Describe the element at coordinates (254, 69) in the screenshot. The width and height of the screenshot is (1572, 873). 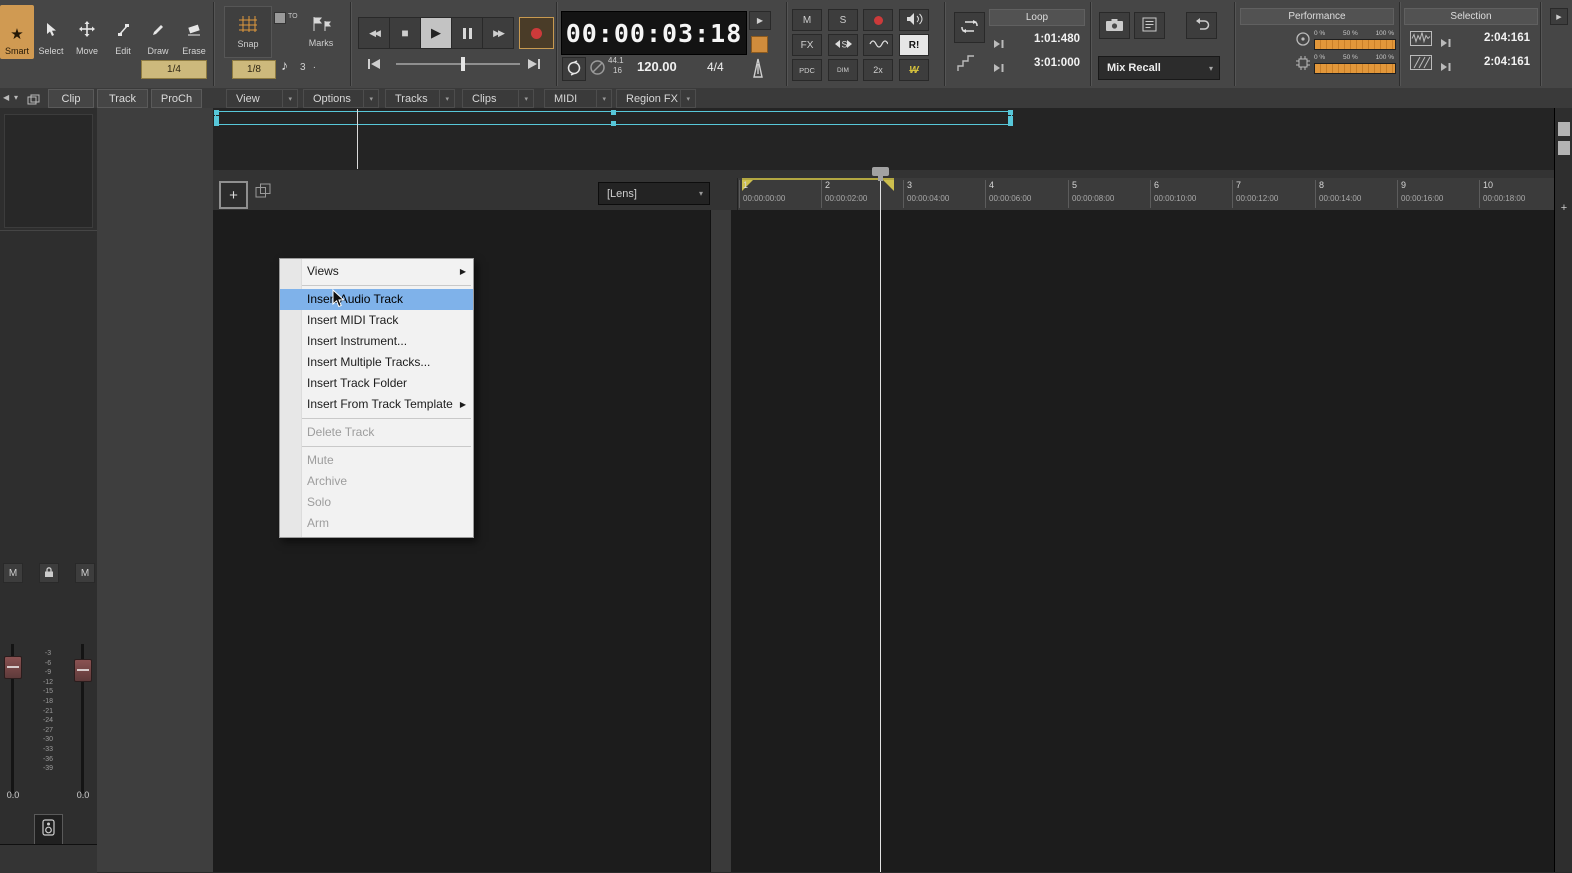
I see `snap-resolution-selector: 1/8` at that location.